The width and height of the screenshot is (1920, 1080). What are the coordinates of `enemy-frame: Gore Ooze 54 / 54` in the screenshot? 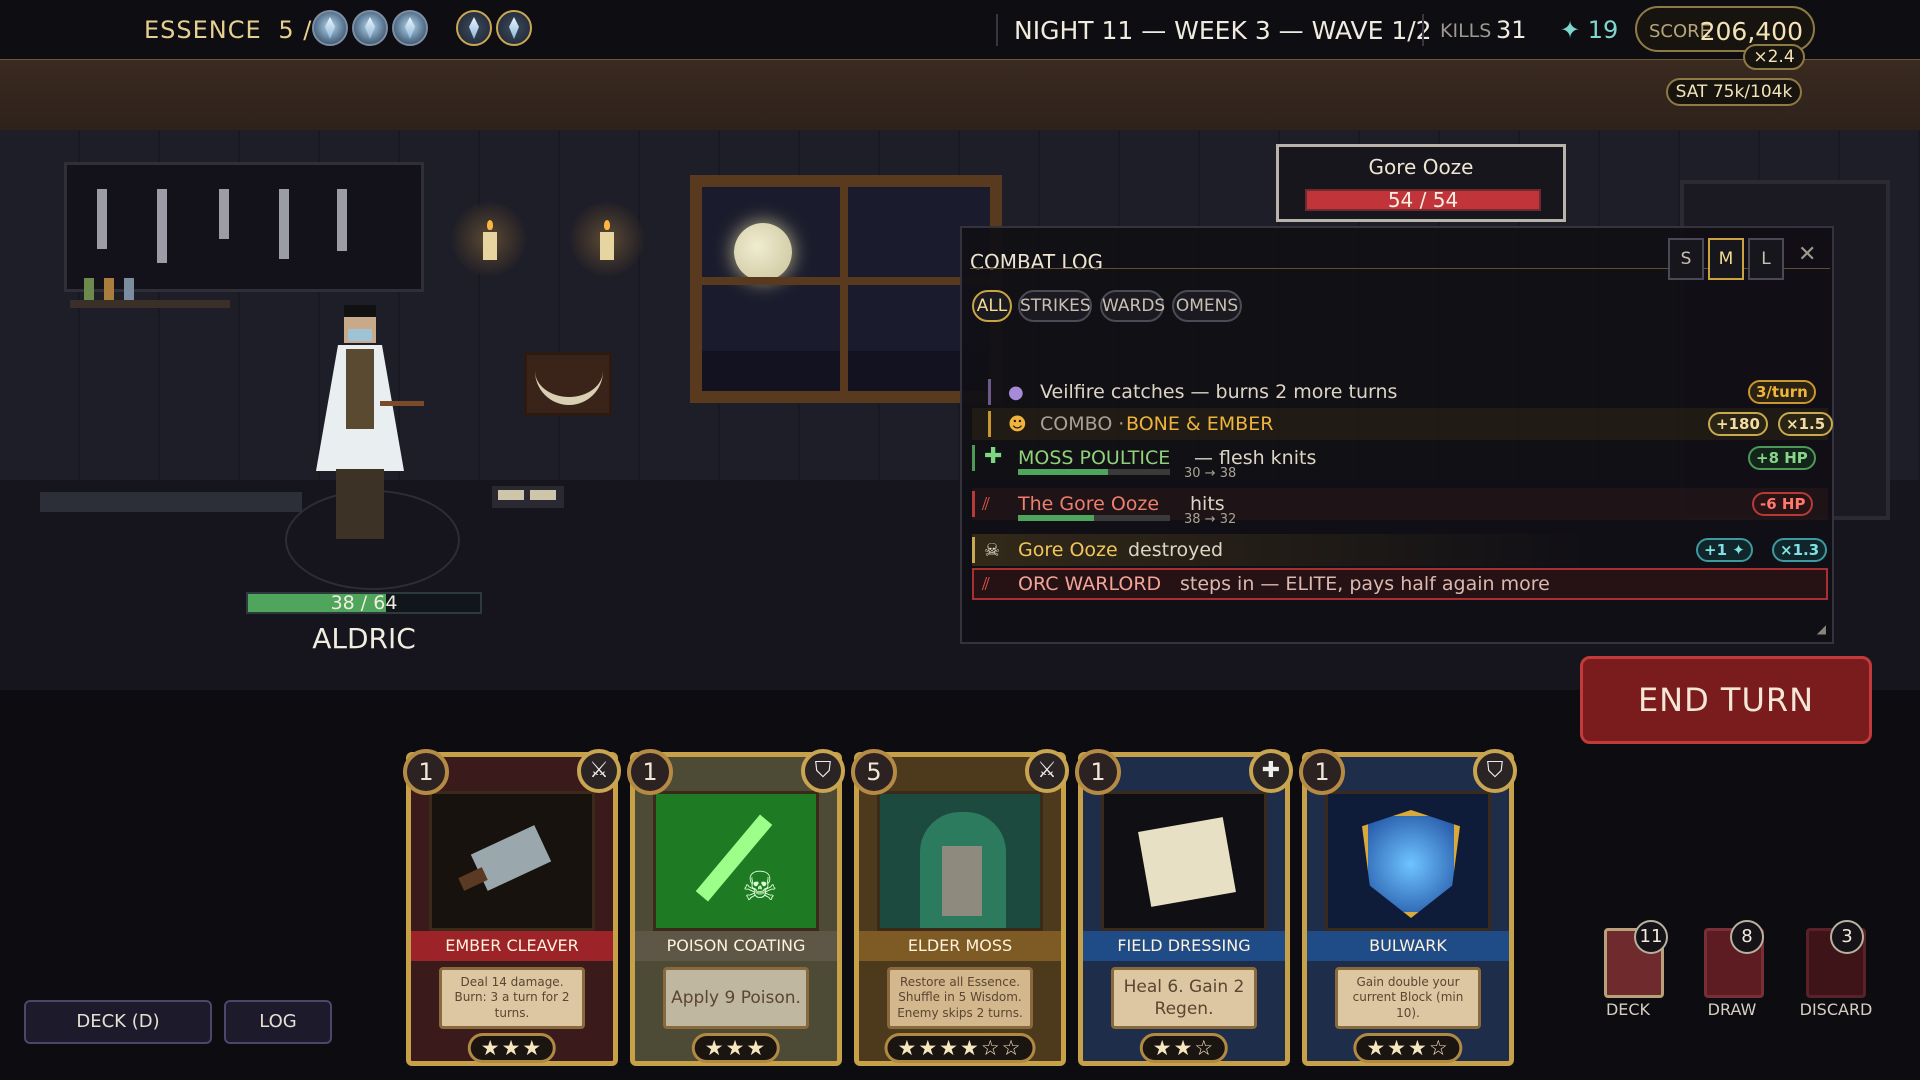 It's located at (1421, 183).